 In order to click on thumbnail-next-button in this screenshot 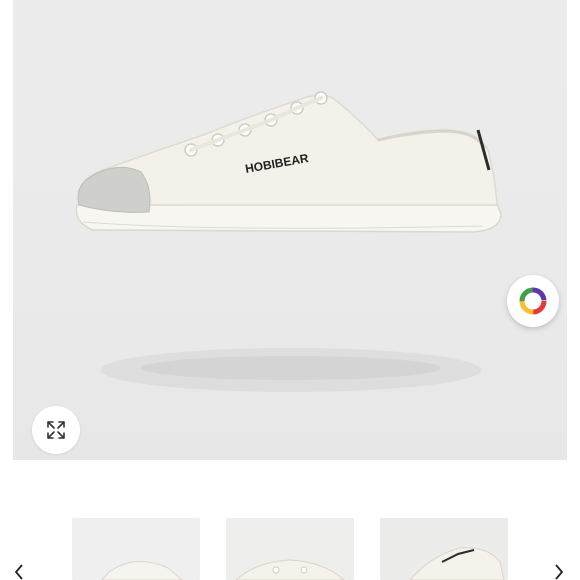, I will do `click(559, 571)`.